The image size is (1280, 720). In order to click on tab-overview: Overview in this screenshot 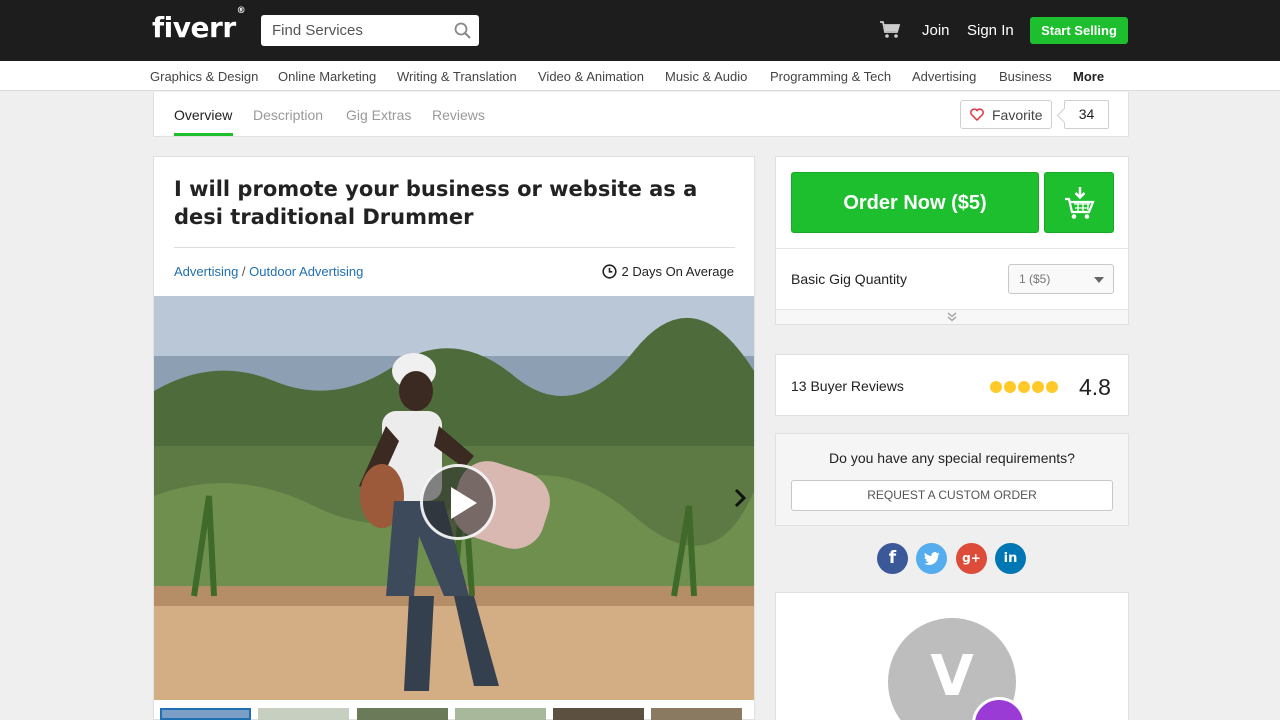, I will do `click(203, 115)`.